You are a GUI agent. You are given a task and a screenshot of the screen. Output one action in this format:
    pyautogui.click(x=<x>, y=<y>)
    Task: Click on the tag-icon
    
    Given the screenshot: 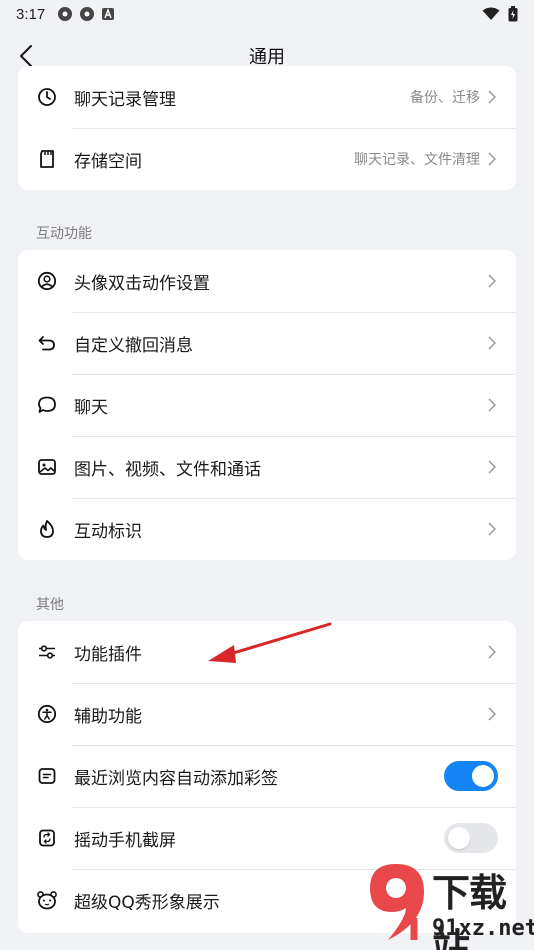 What is the action you would take?
    pyautogui.click(x=47, y=776)
    